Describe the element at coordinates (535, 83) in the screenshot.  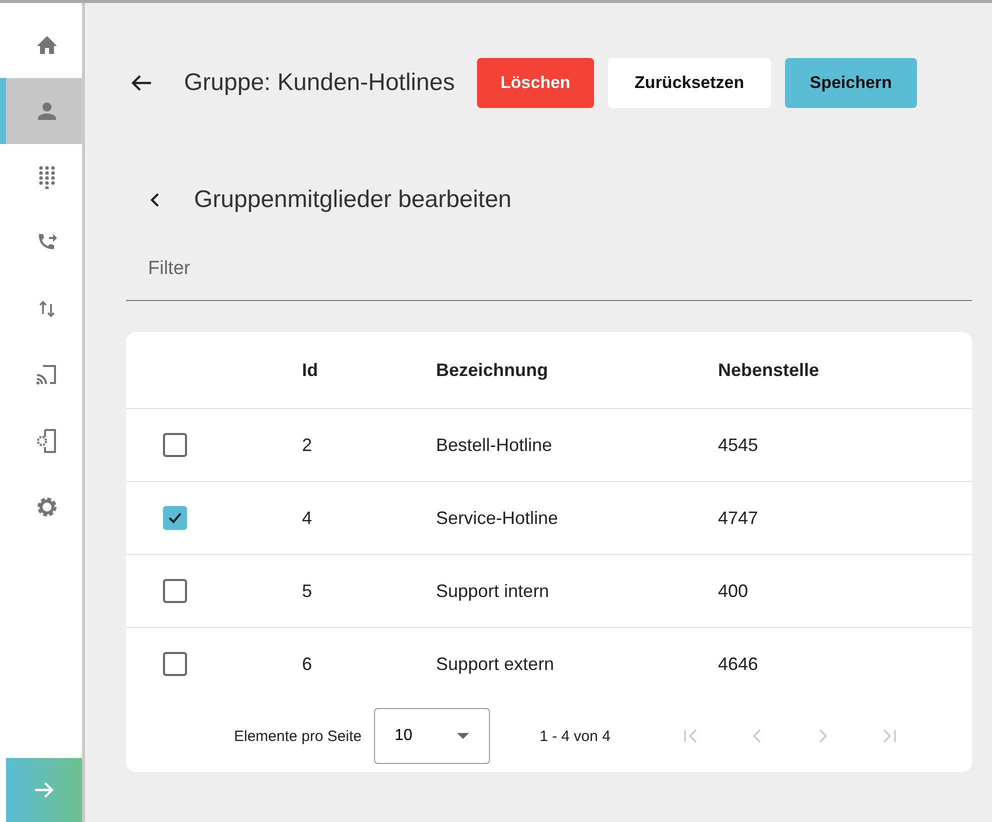
I see `action-button: Löschen` at that location.